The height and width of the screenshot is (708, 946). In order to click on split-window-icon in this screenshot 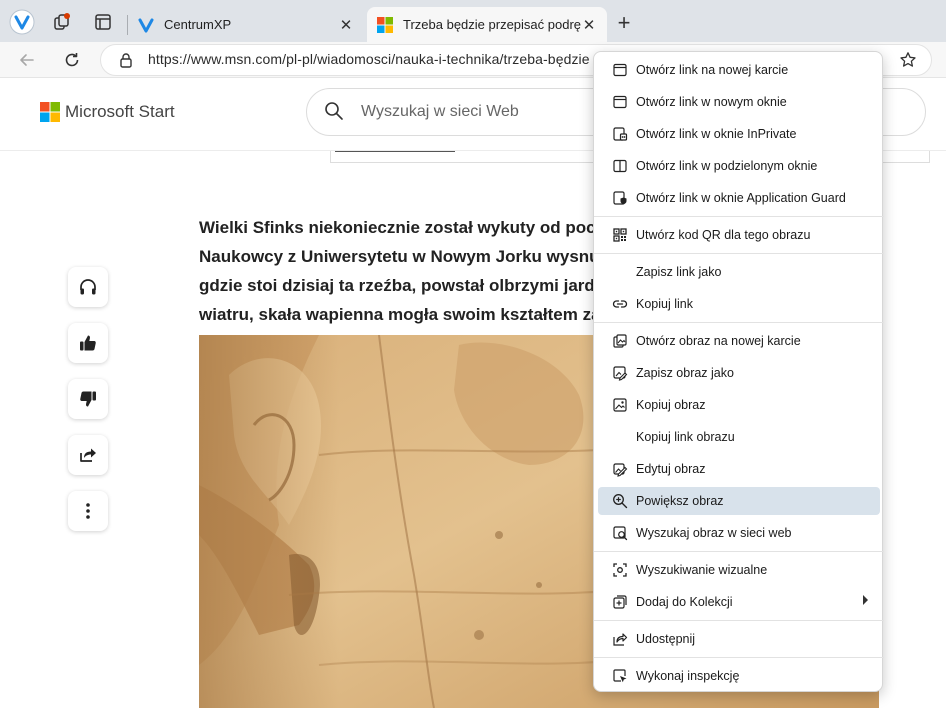, I will do `click(616, 166)`.